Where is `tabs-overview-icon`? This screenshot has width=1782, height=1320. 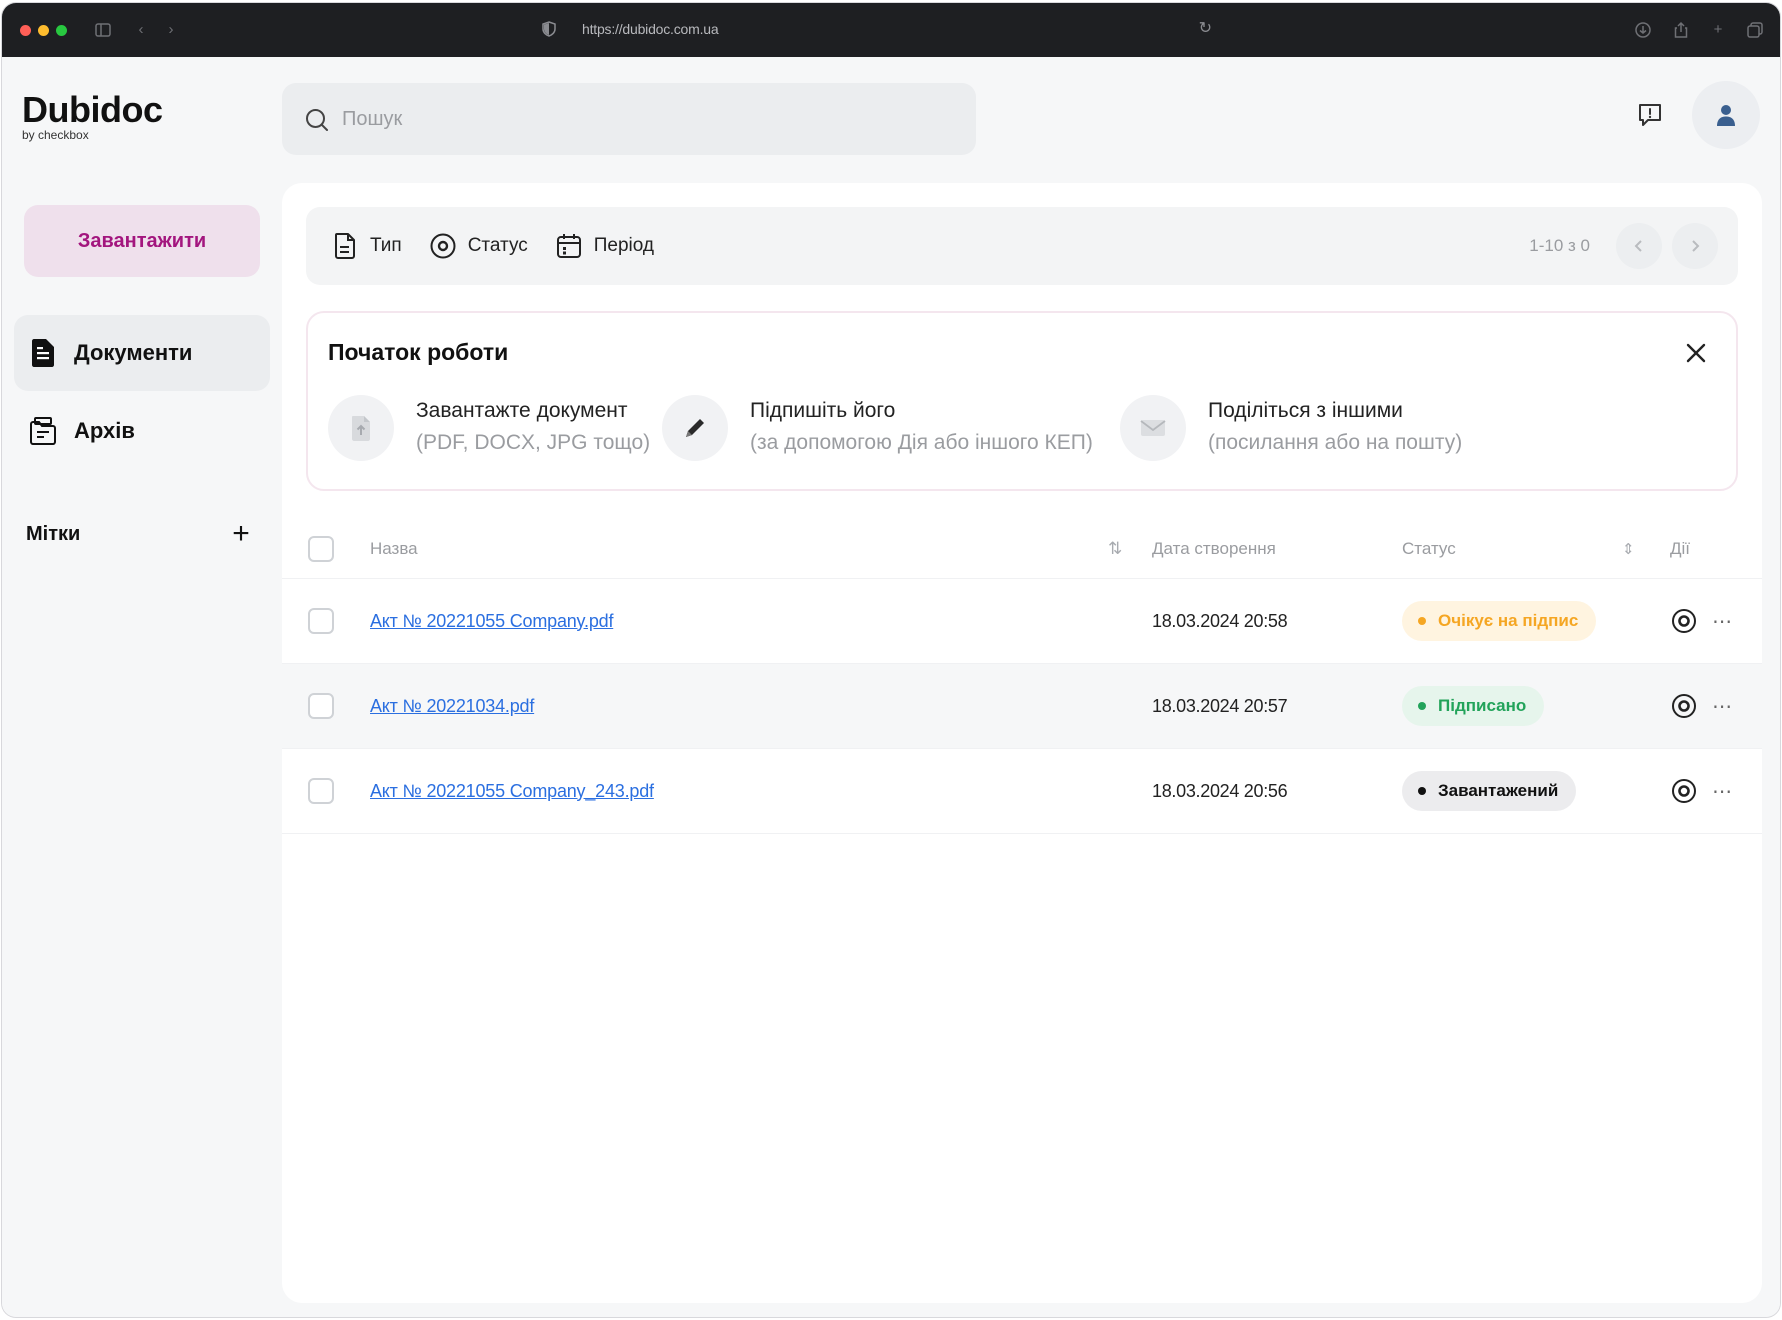
tabs-overview-icon is located at coordinates (1755, 30).